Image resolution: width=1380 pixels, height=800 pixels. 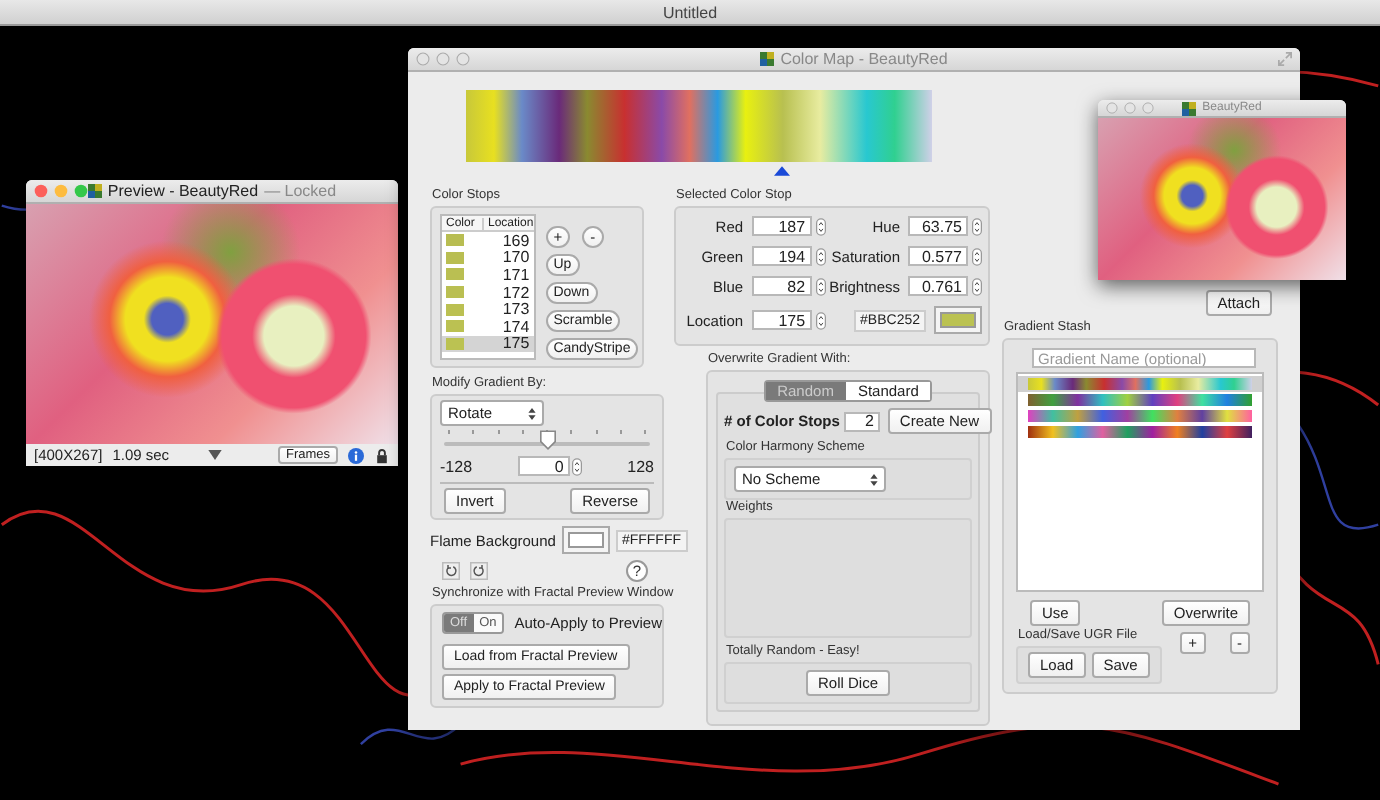 I want to click on stop-location: 174, so click(x=516, y=326).